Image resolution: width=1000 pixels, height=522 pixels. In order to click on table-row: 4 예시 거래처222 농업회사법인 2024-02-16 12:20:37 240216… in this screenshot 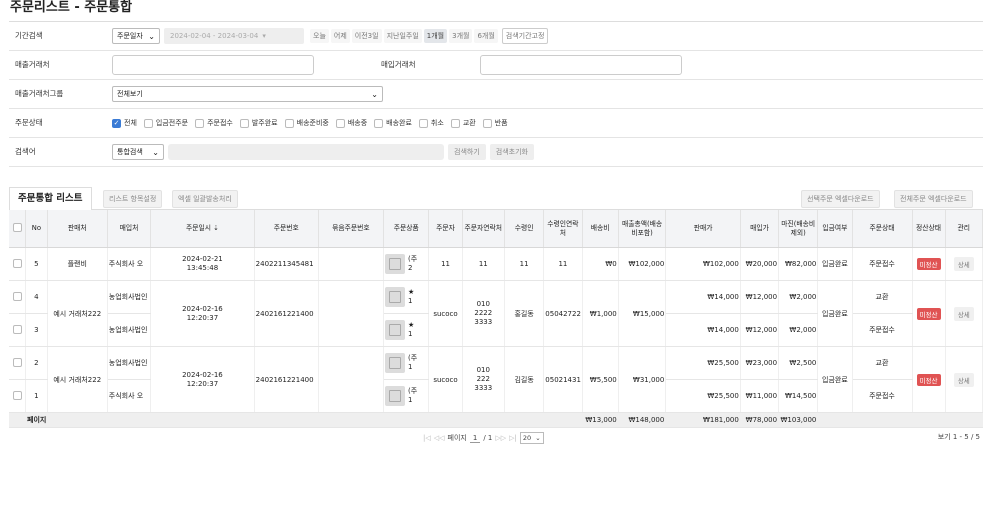, I will do `click(496, 313)`.